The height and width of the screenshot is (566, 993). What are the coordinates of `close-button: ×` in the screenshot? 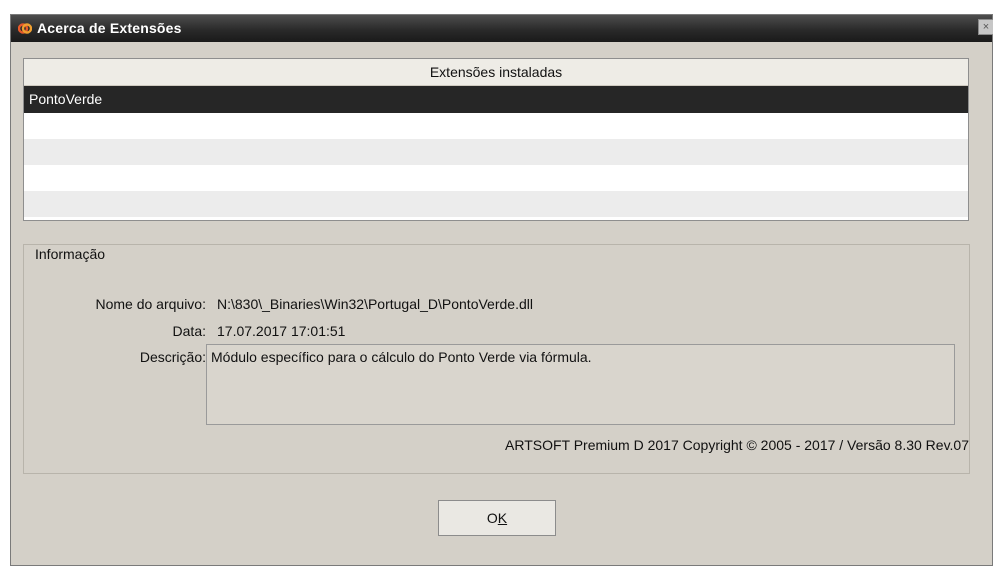 It's located at (985, 27).